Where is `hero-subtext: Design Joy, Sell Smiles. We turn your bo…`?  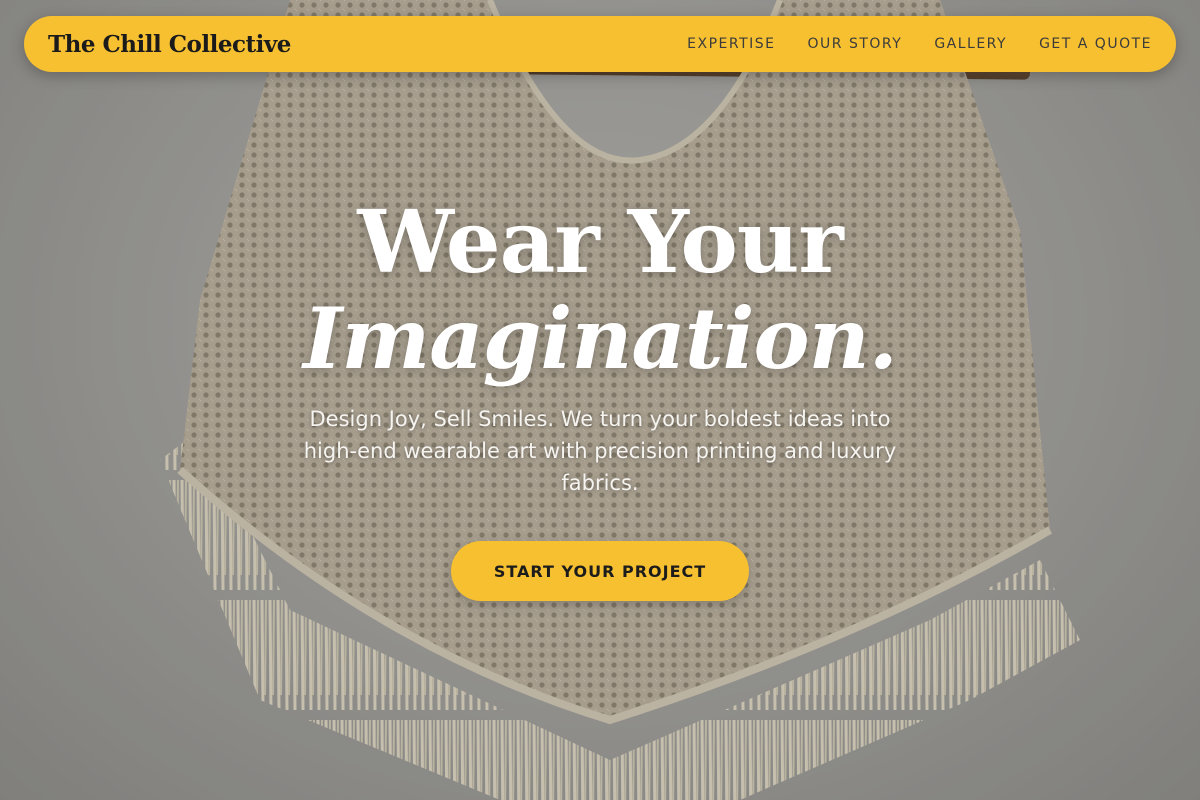
hero-subtext: Design Joy, Sell Smiles. We turn your bo… is located at coordinates (600, 451).